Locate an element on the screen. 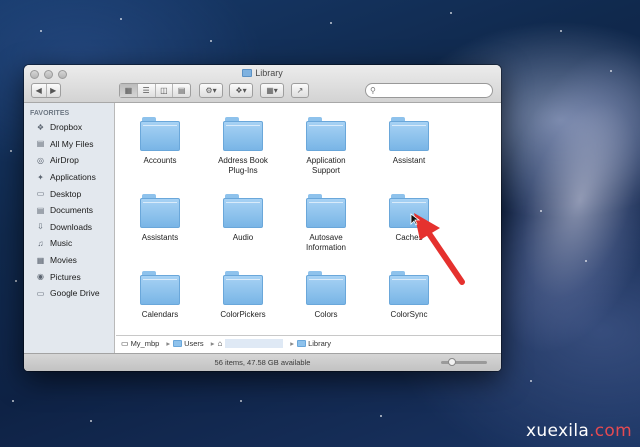 Image resolution: width=640 pixels, height=447 pixels. mouse-pointer-icon is located at coordinates (415, 219).